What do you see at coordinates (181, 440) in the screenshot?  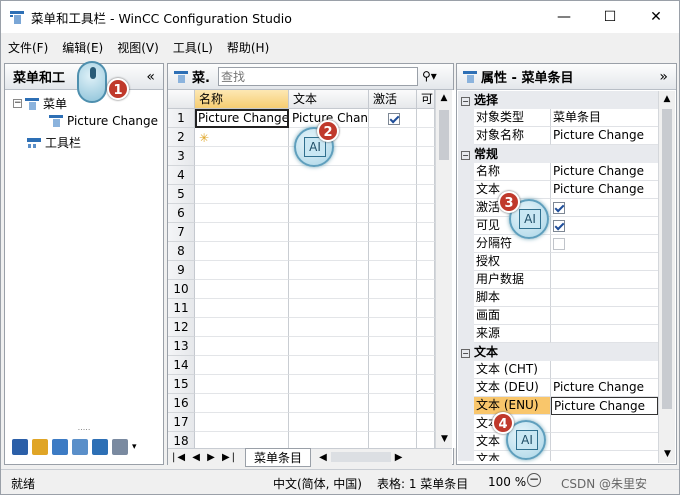 I see `row-number: 18` at bounding box center [181, 440].